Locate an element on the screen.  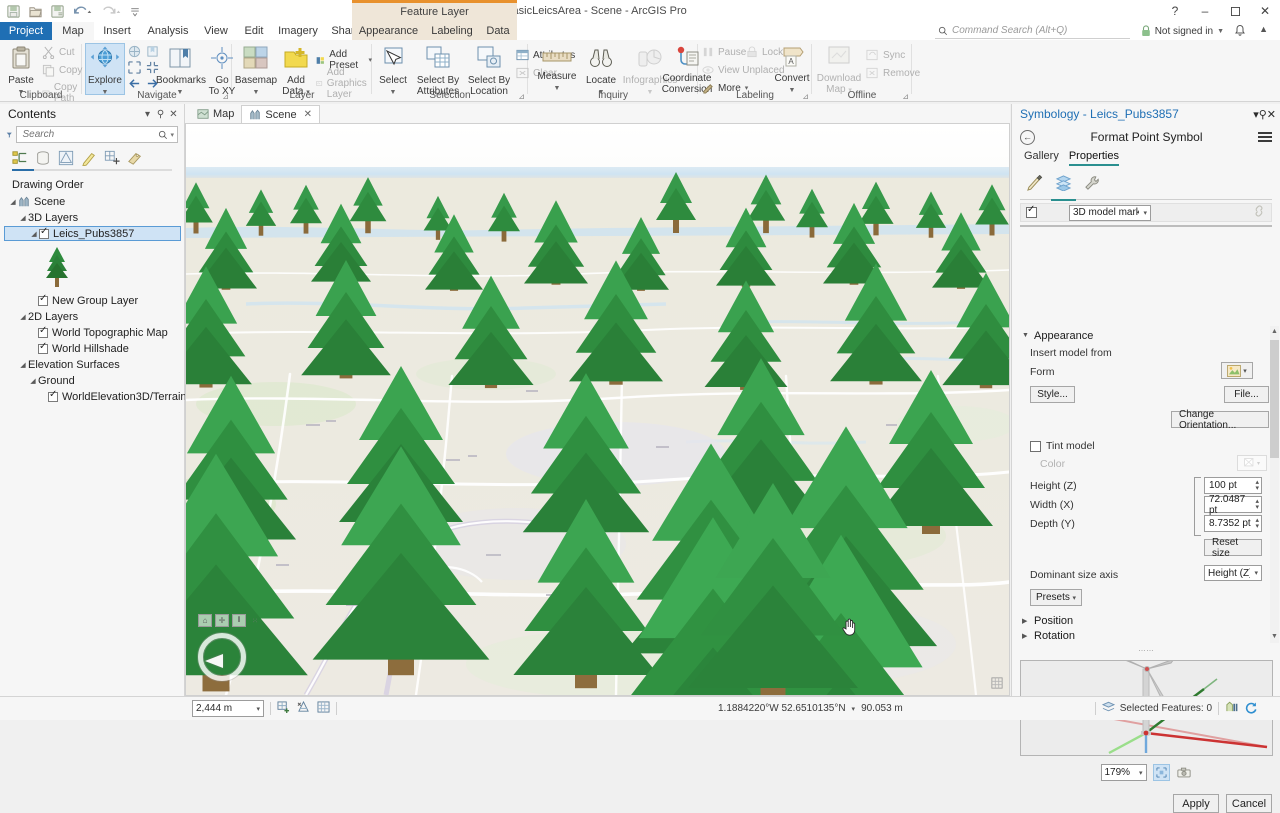
symbol-layer-row: 3D model mark ▾ is located at coordinates (1146, 212).